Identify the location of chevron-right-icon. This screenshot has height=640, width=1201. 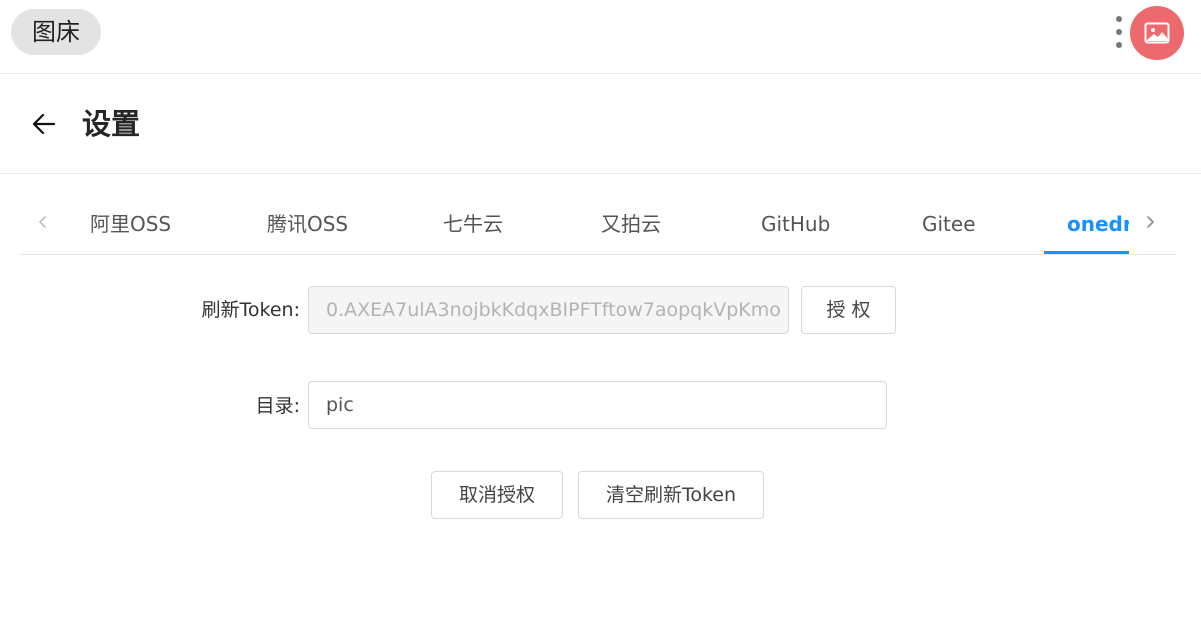
(1150, 222).